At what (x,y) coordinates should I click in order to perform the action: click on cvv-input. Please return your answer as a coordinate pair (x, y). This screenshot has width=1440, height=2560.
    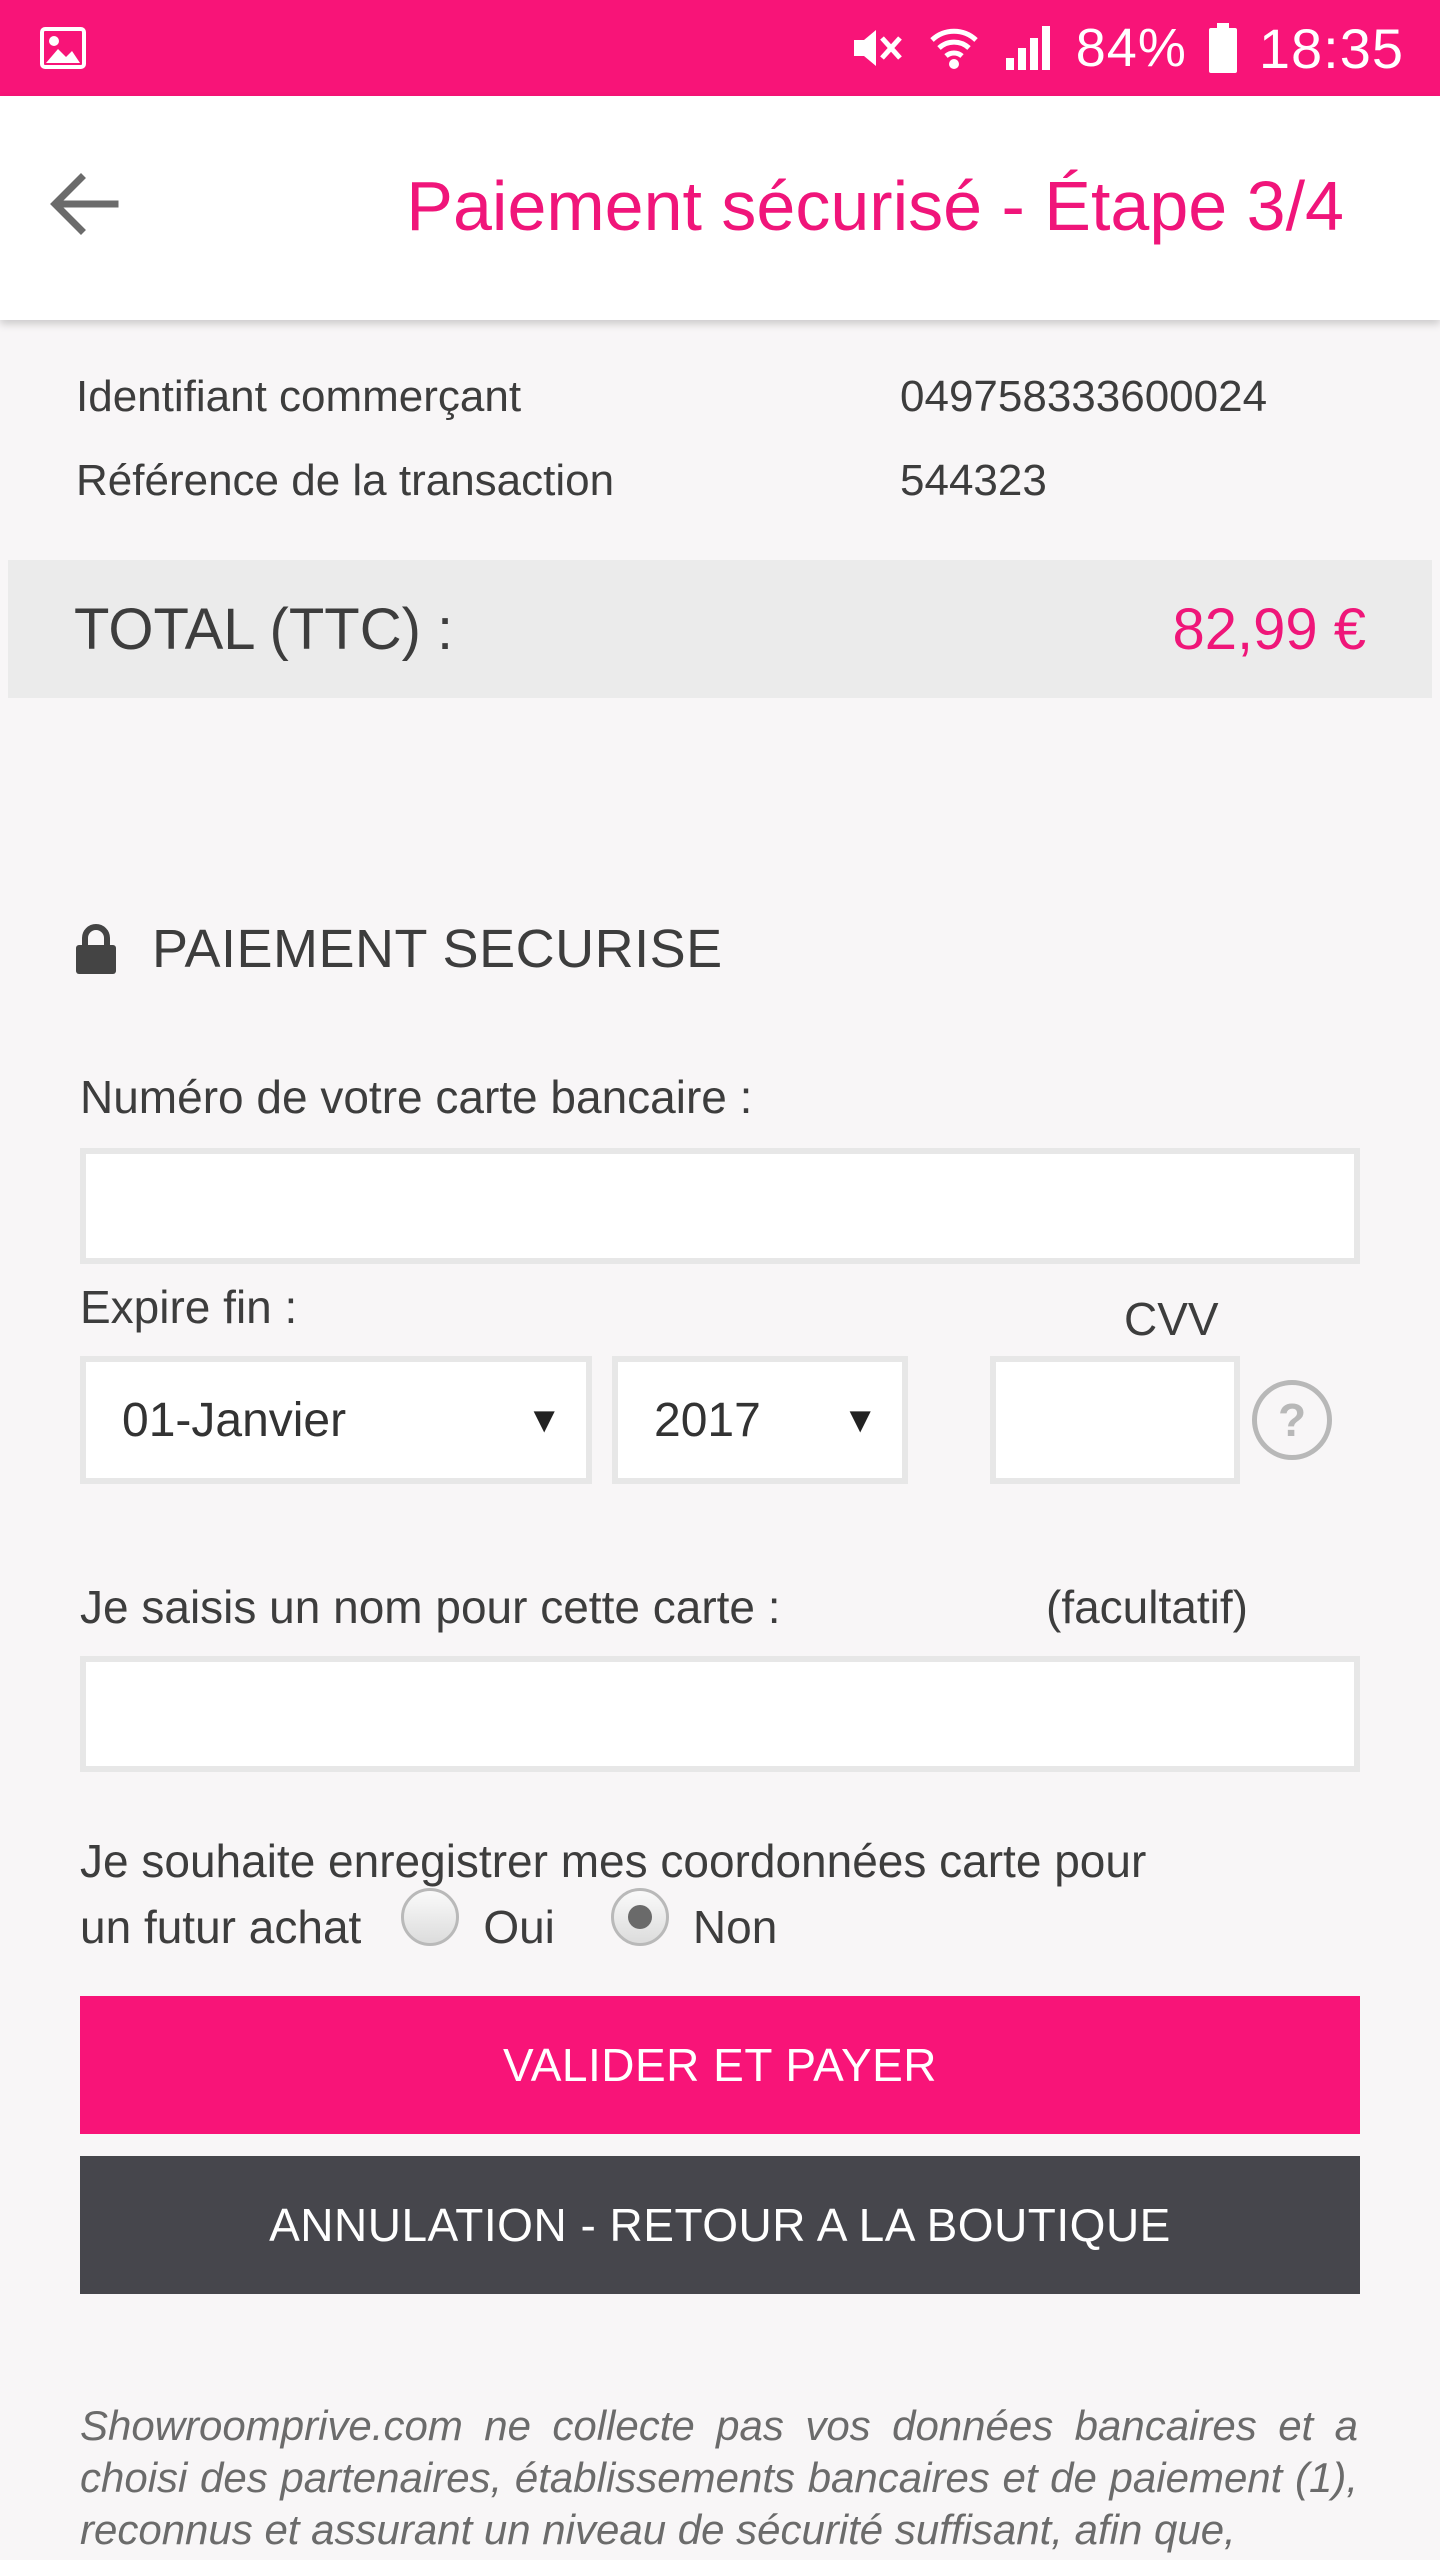
    Looking at the image, I should click on (1115, 1420).